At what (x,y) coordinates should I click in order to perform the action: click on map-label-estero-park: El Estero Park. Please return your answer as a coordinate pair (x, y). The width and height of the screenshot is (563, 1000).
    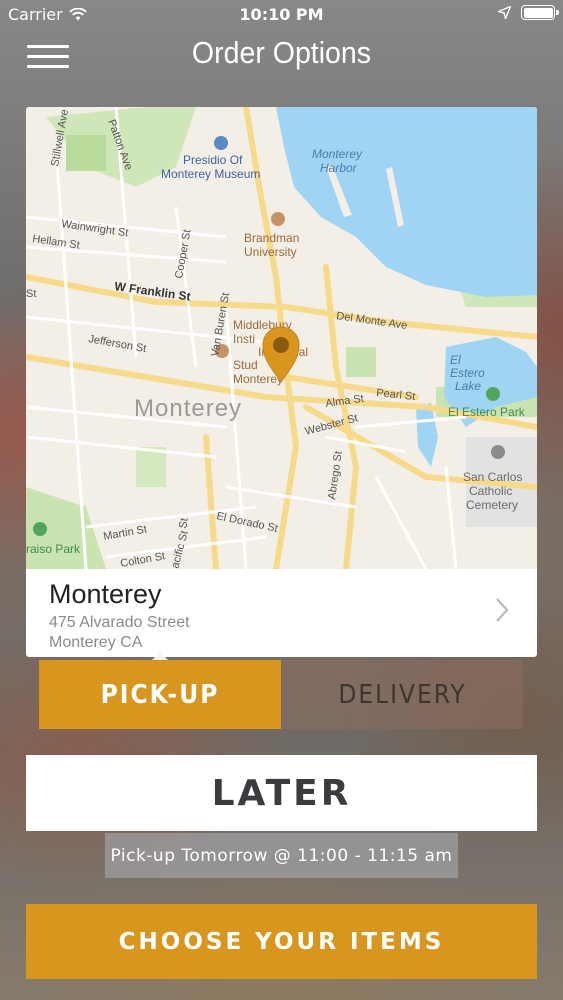
    Looking at the image, I should click on (487, 412).